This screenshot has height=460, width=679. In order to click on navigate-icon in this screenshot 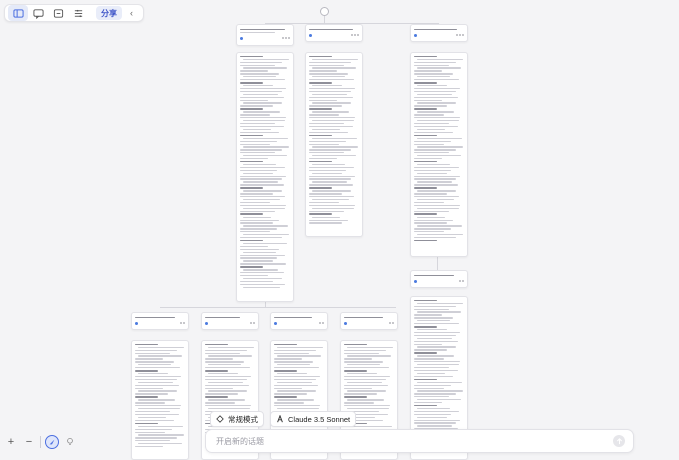, I will do `click(52, 442)`.